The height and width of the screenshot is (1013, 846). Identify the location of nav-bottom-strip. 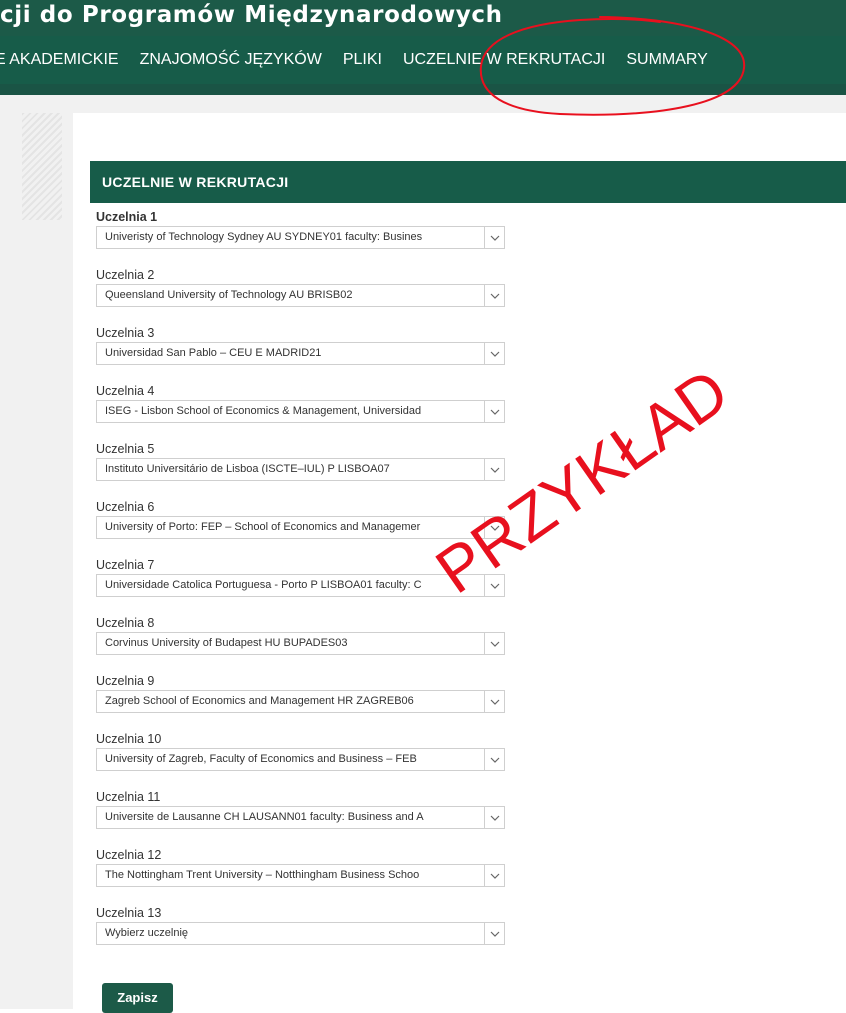
(423, 89).